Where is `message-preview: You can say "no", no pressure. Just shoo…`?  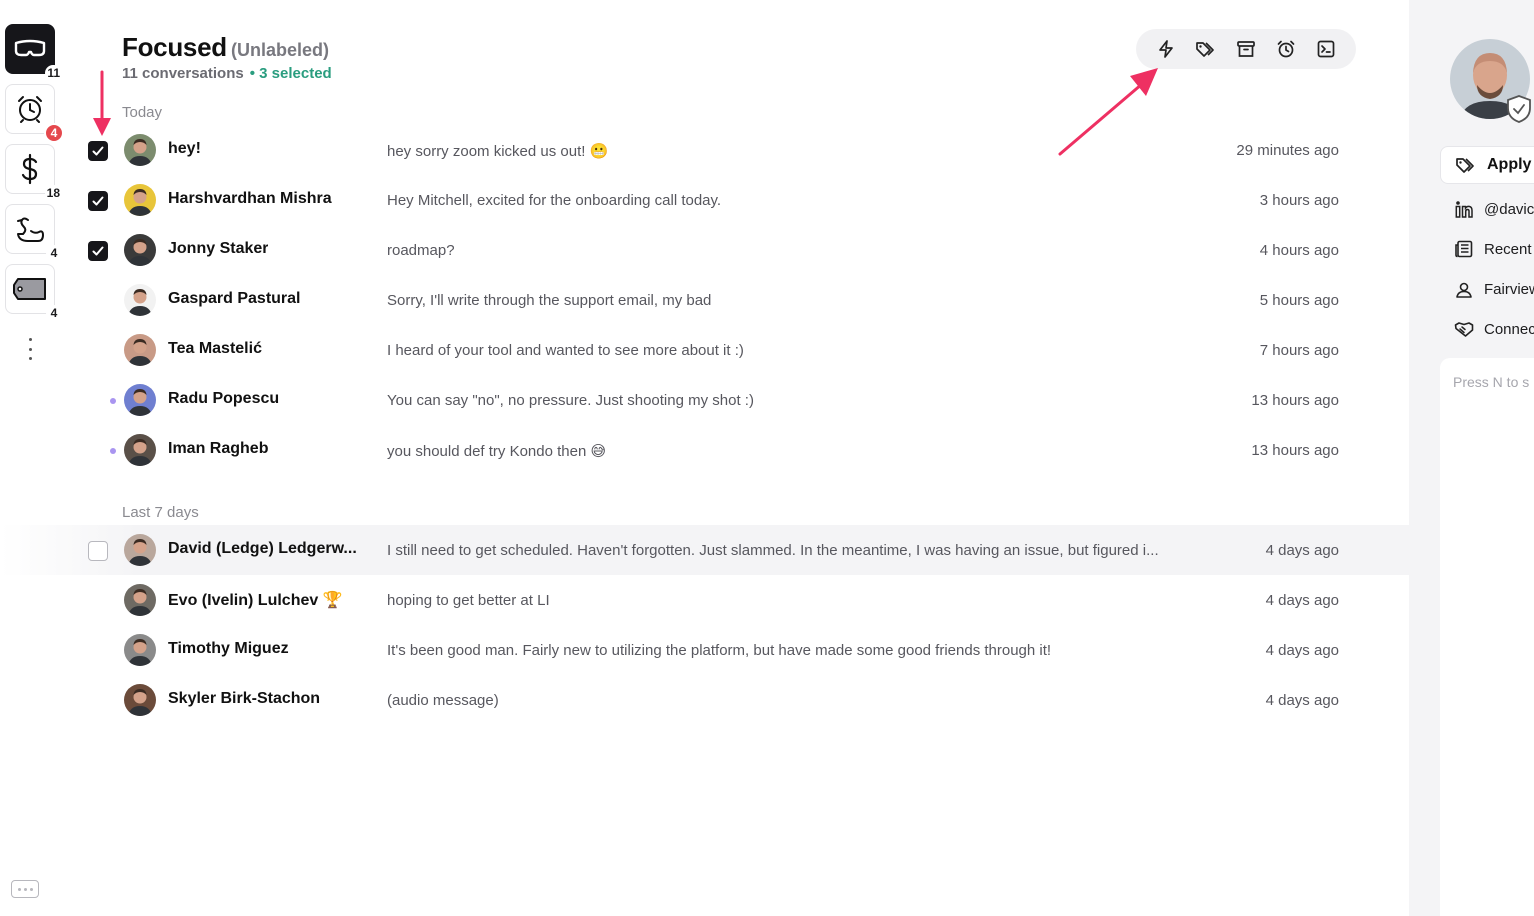
message-preview: You can say "no", no pressure. Just shoo… is located at coordinates (570, 400).